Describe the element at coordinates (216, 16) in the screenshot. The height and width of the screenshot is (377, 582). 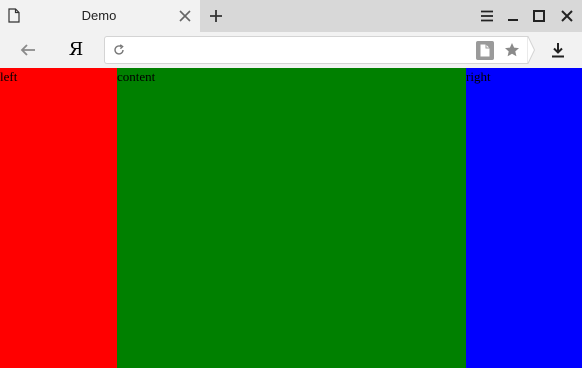
I see `plus-icon` at that location.